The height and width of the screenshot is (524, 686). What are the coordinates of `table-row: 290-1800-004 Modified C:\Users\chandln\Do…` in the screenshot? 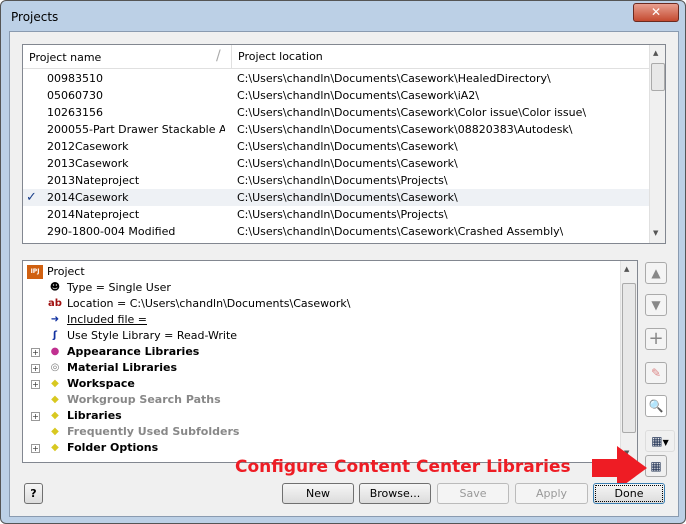 It's located at (336, 231).